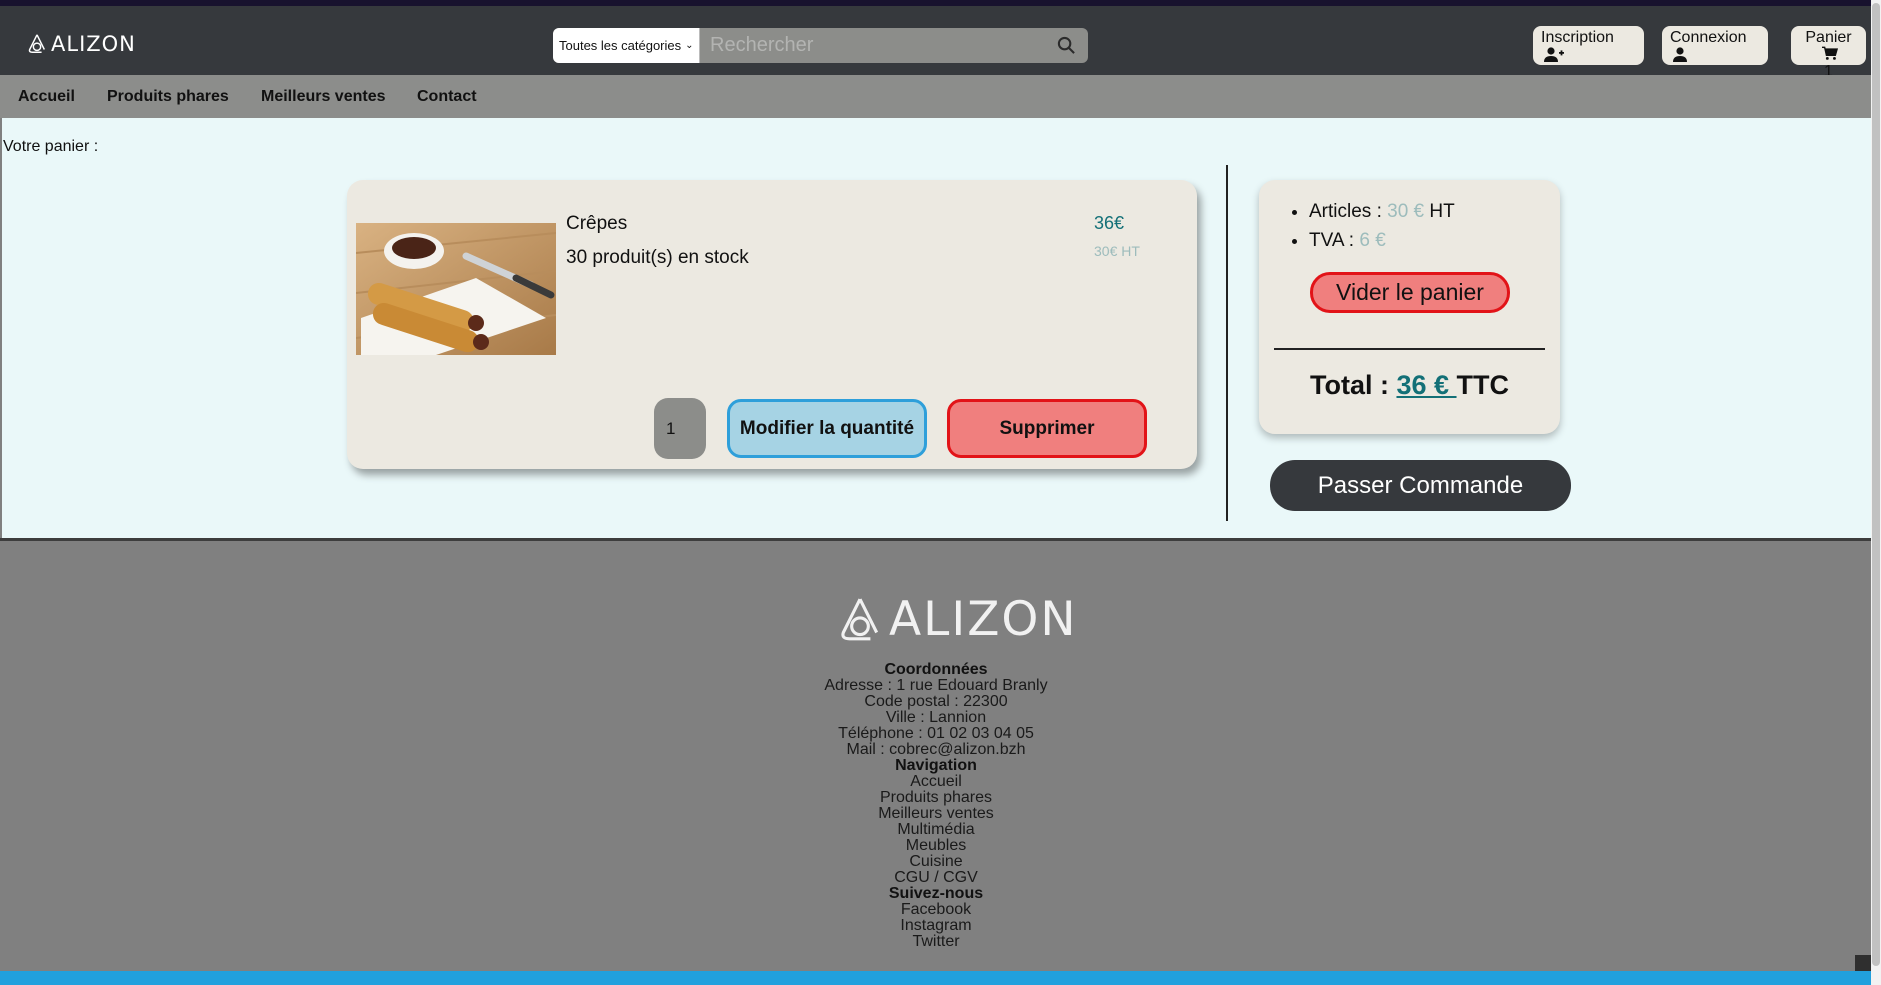 The height and width of the screenshot is (985, 1881). What do you see at coordinates (936, 733) in the screenshot?
I see `footer-phone: Téléphone : 01 02 03 04 05` at bounding box center [936, 733].